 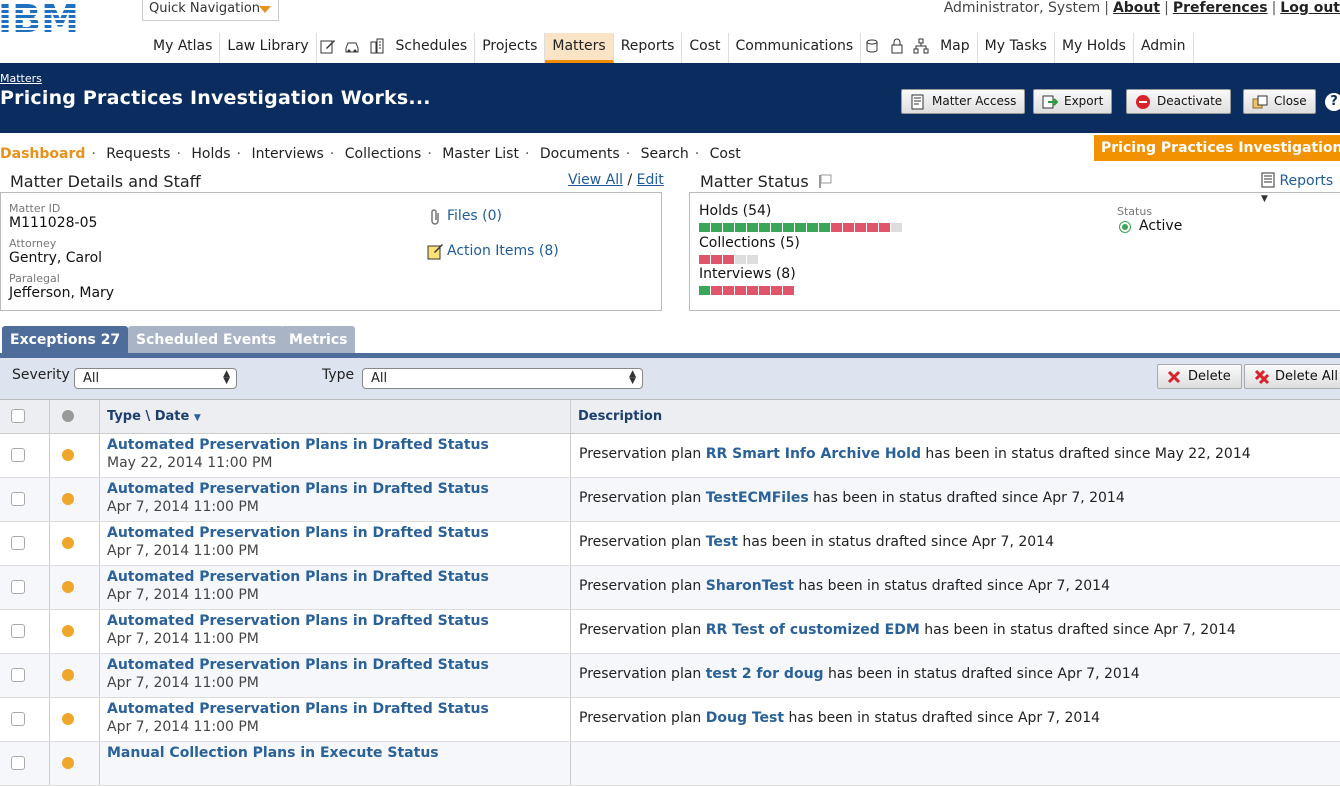 What do you see at coordinates (138, 154) in the screenshot?
I see `subnav-requests: Requests` at bounding box center [138, 154].